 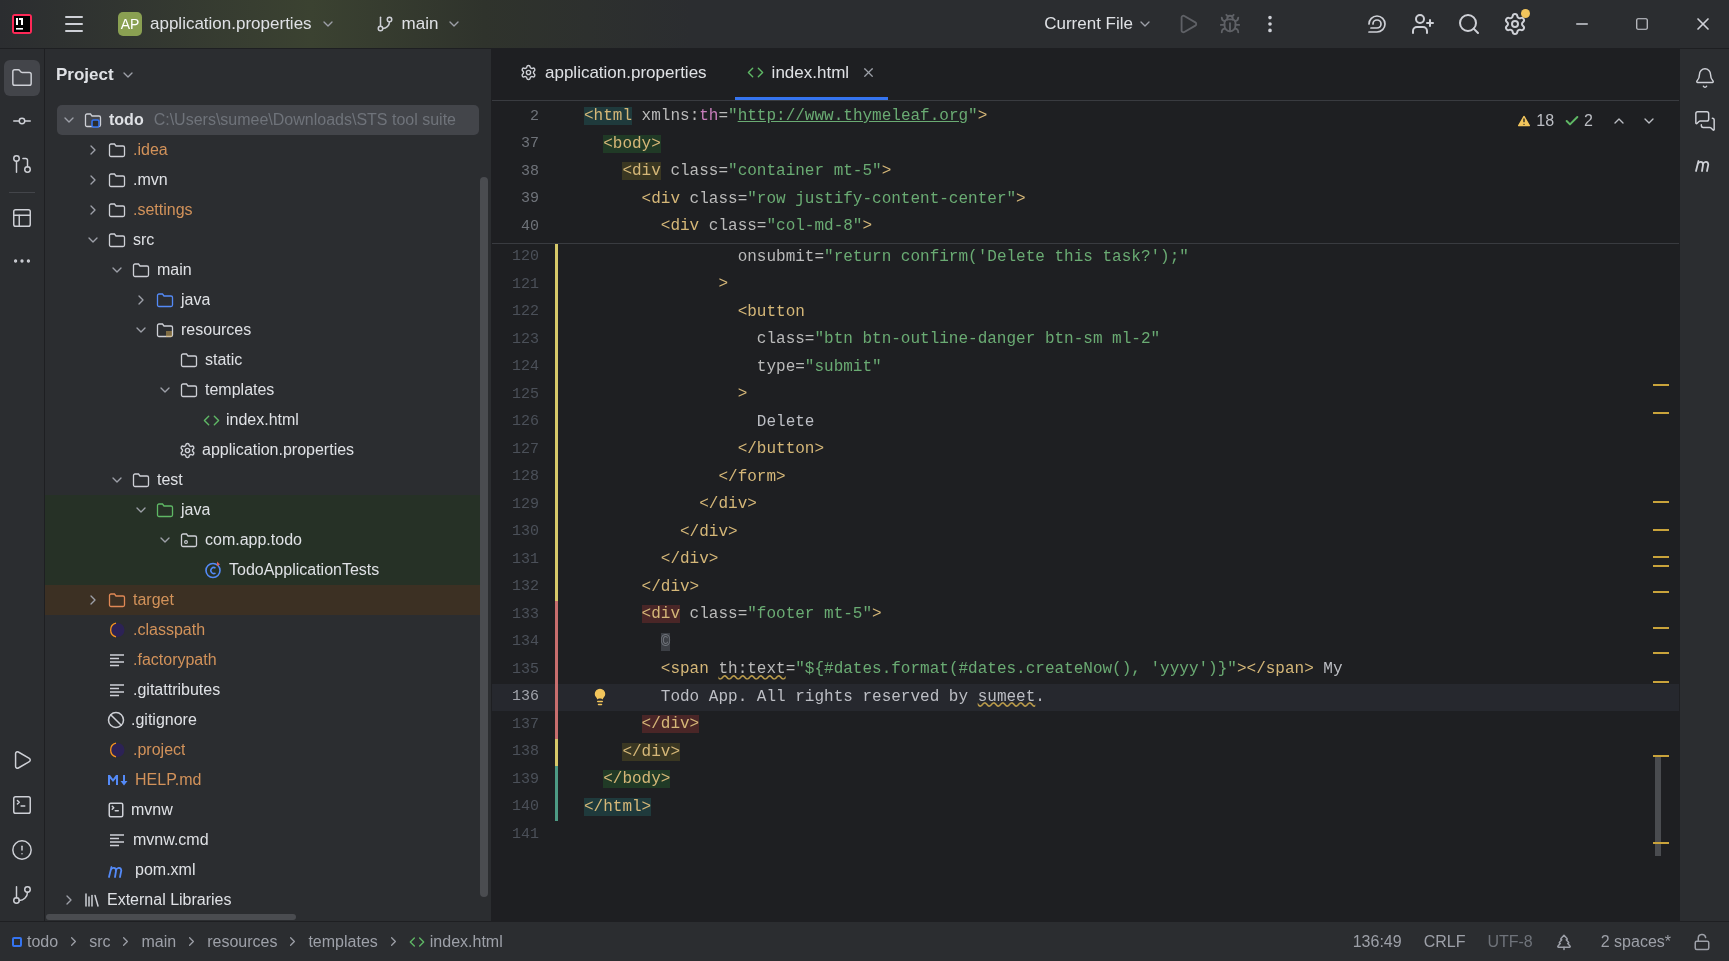 I want to click on ai-assistant-icon, so click(x=1377, y=24).